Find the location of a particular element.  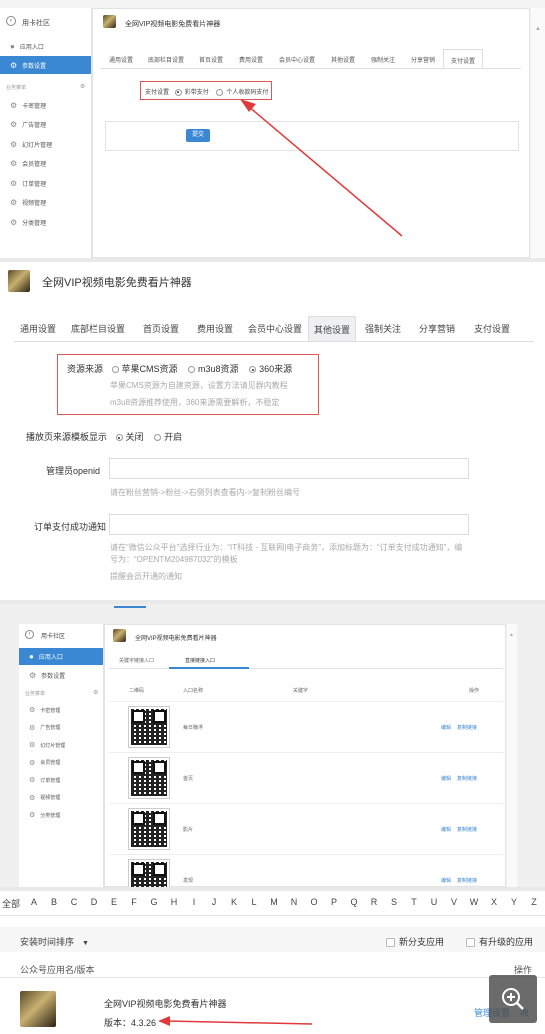

source-row: 资源来源 苹果CMS资源 m3u8资源 360来源 is located at coordinates (179, 368).